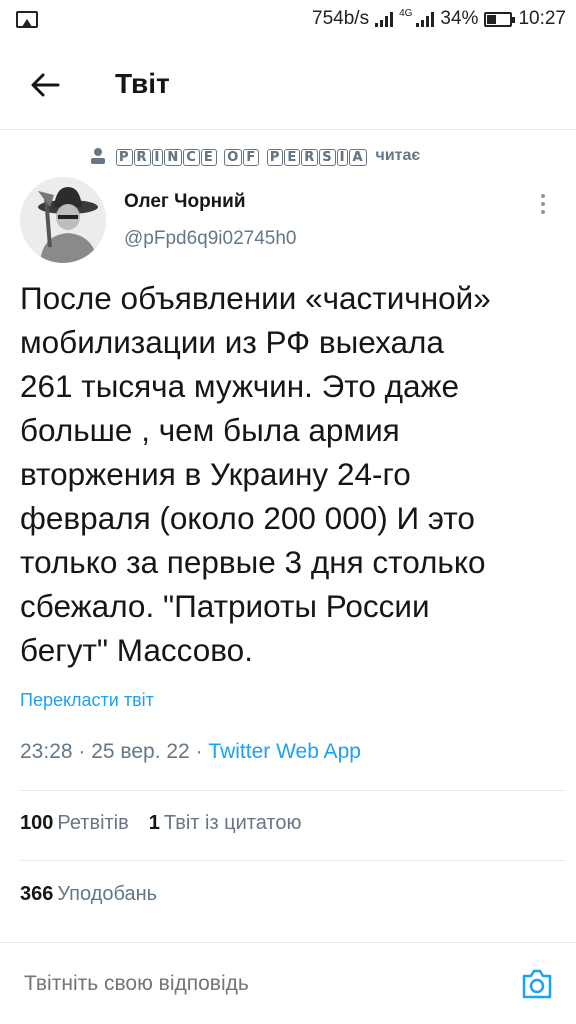 The image size is (576, 1024). Describe the element at coordinates (87, 700) in the screenshot. I see `translate-tweet-link: Перекласти твіт` at that location.